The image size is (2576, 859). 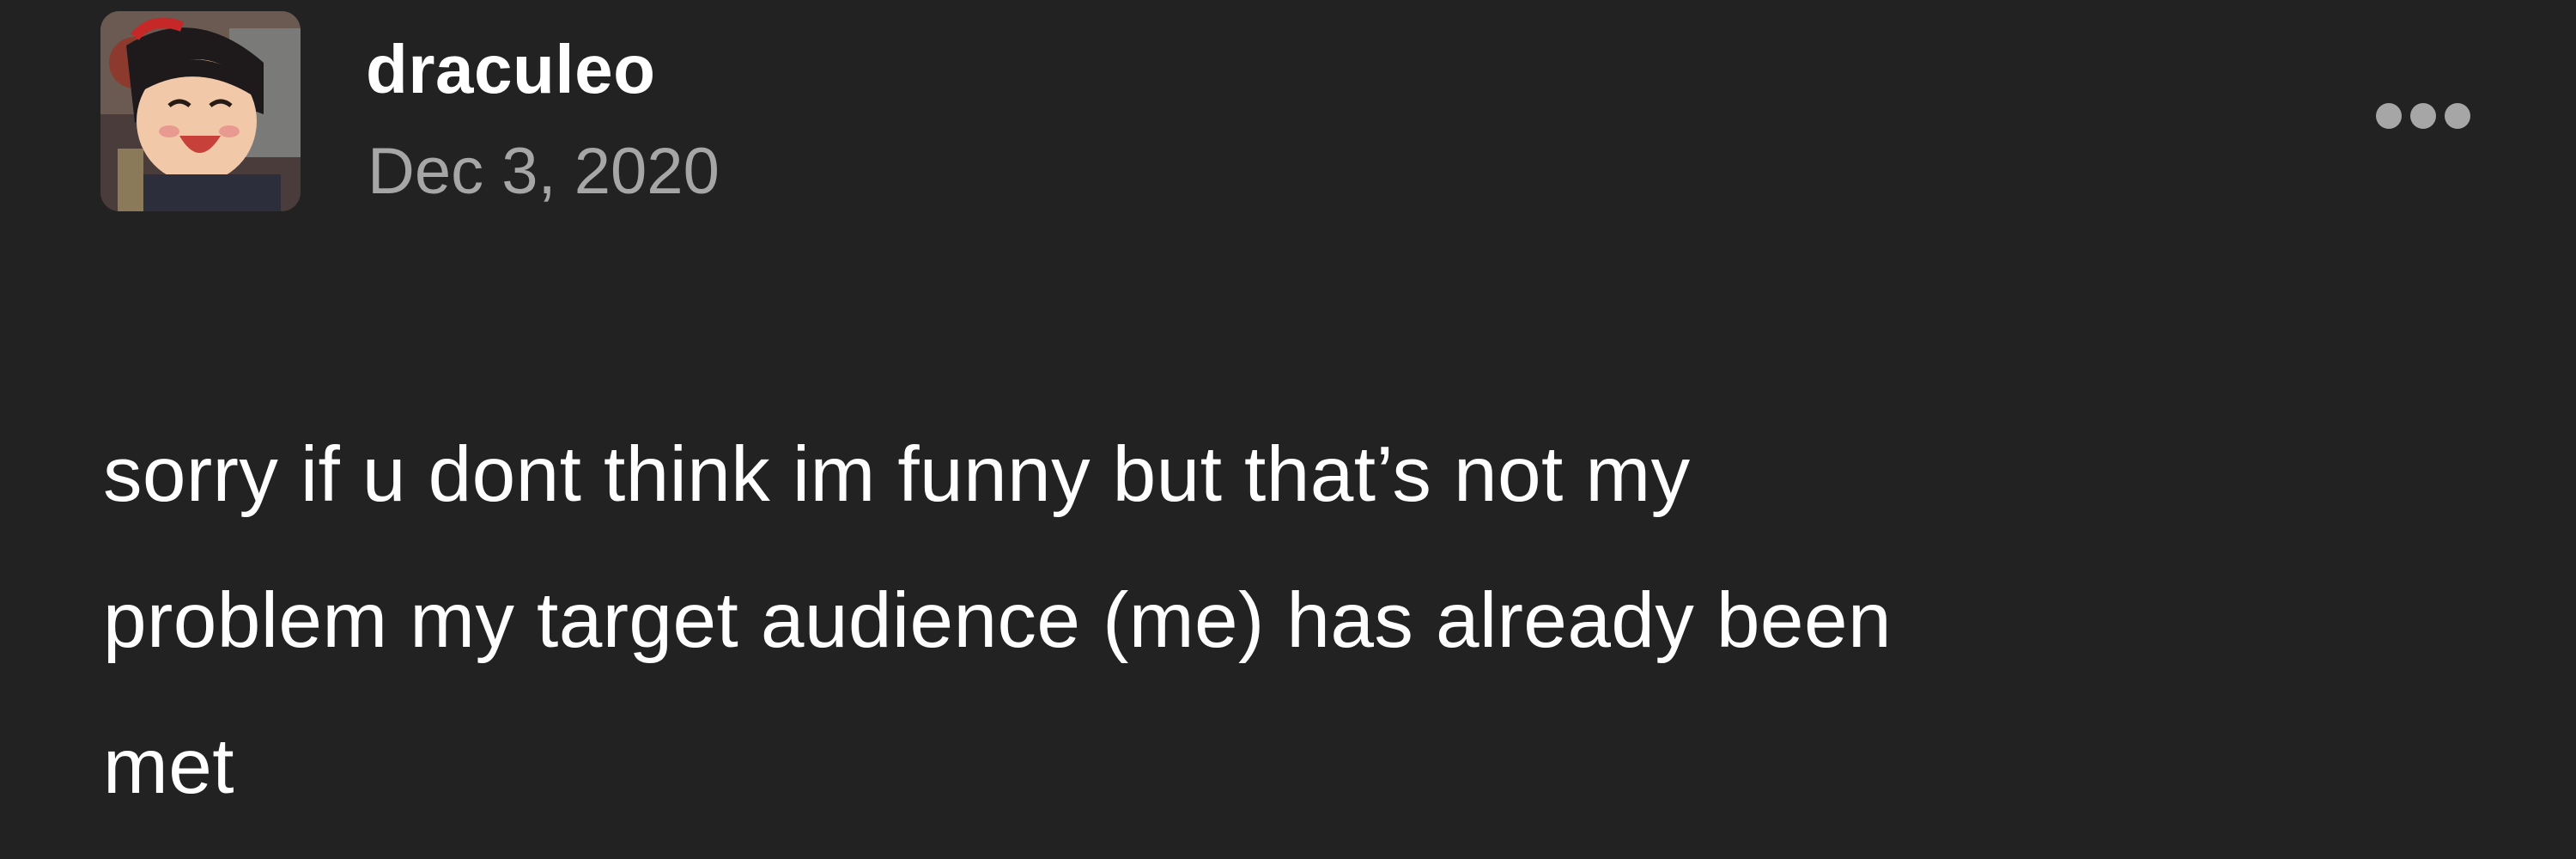 I want to click on post-date: Dec 3, 2020, so click(x=544, y=172).